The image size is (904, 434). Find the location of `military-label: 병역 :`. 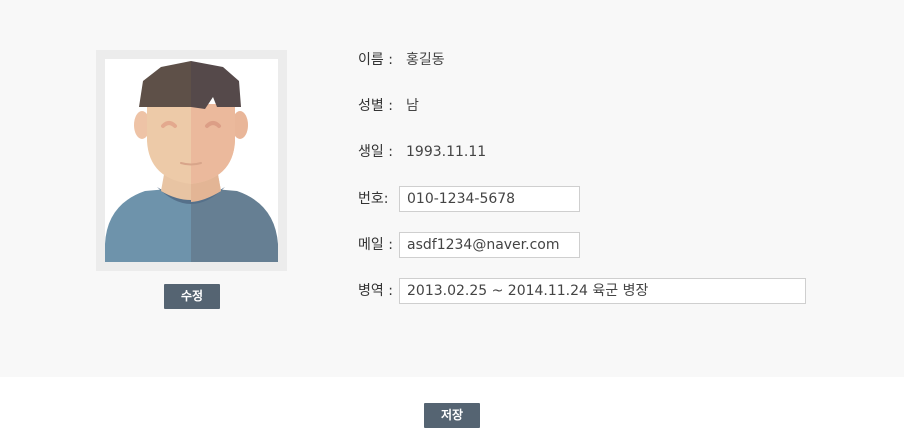

military-label: 병역 : is located at coordinates (375, 291).